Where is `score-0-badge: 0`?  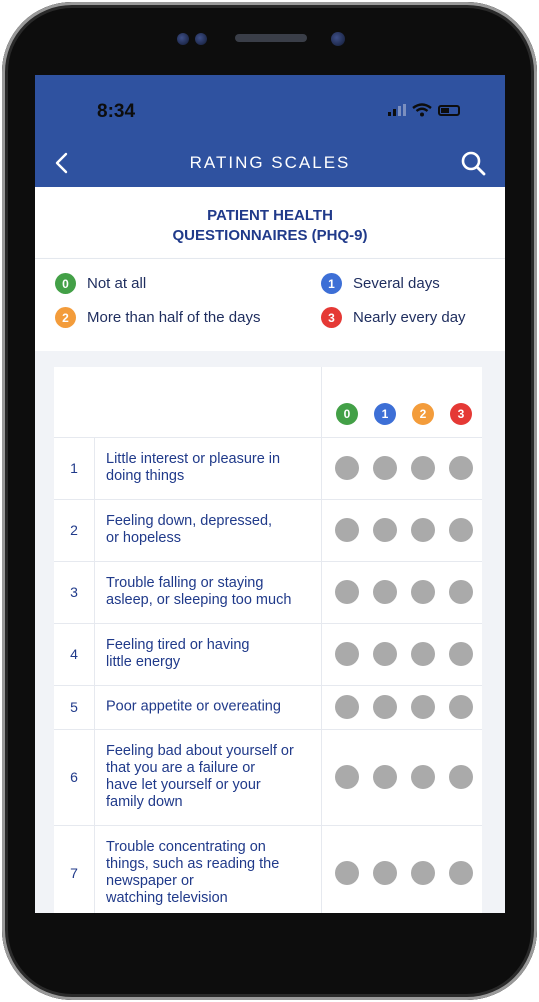 score-0-badge: 0 is located at coordinates (65, 283).